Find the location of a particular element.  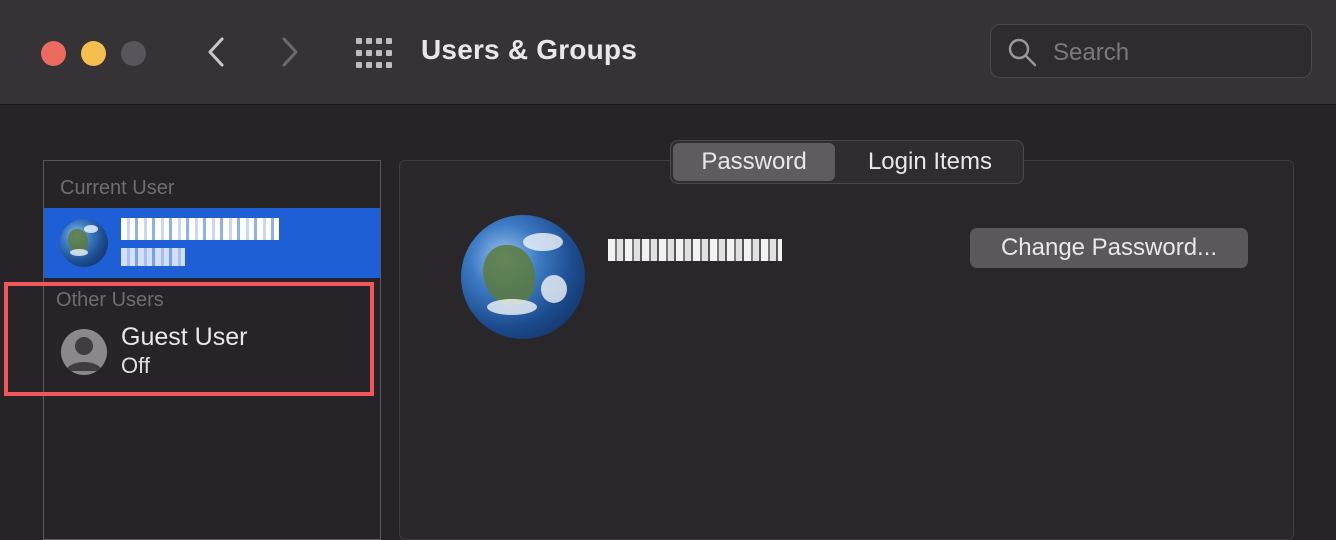

forward-button is located at coordinates (290, 52).